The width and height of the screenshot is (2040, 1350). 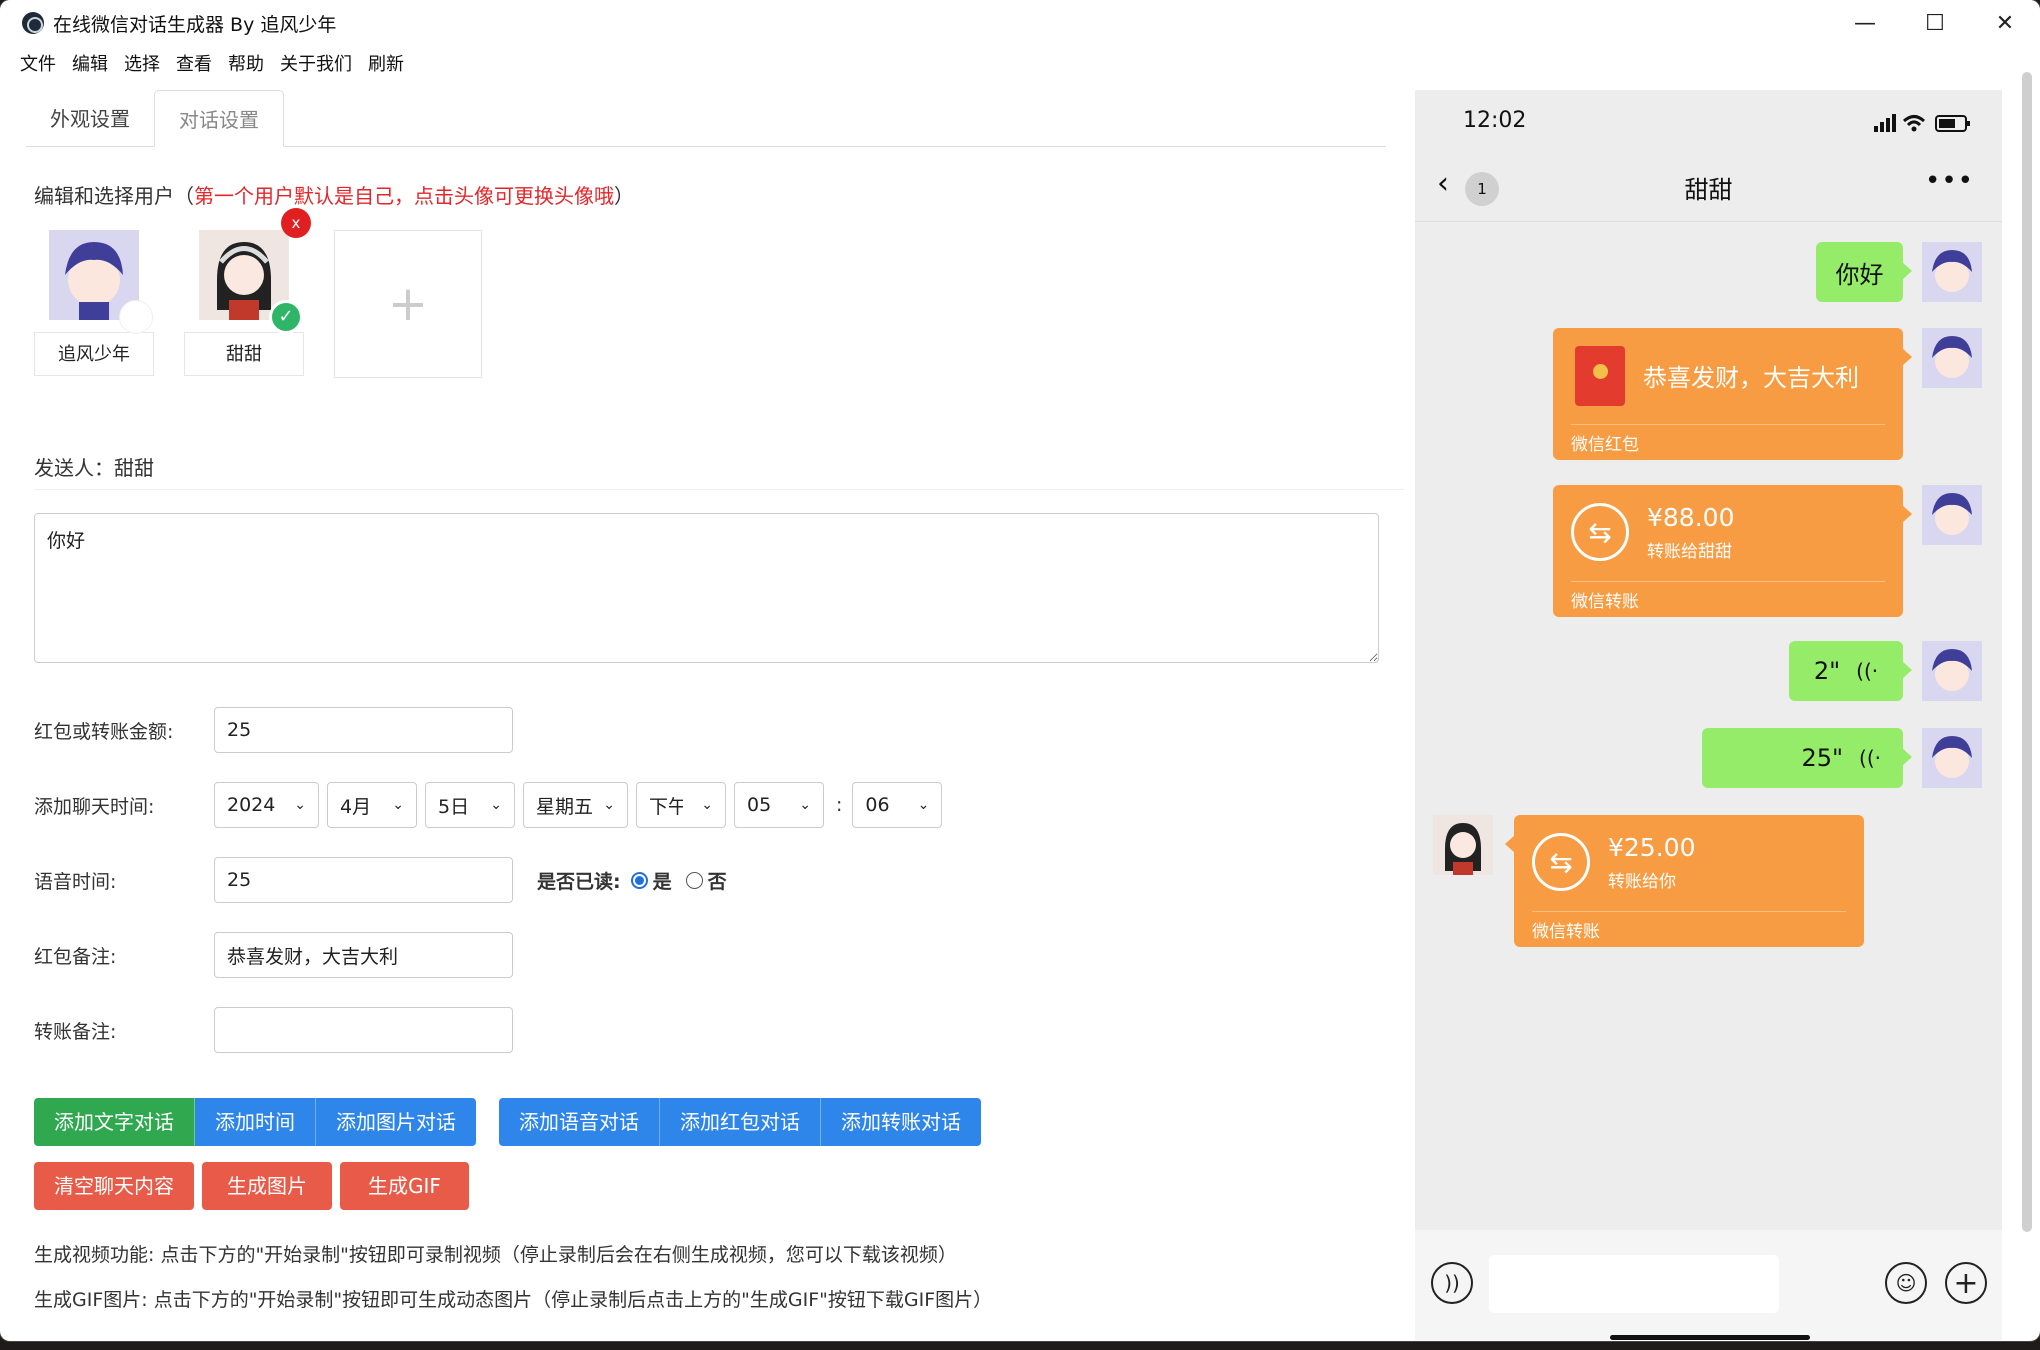 What do you see at coordinates (363, 730) in the screenshot?
I see `amount-input` at bounding box center [363, 730].